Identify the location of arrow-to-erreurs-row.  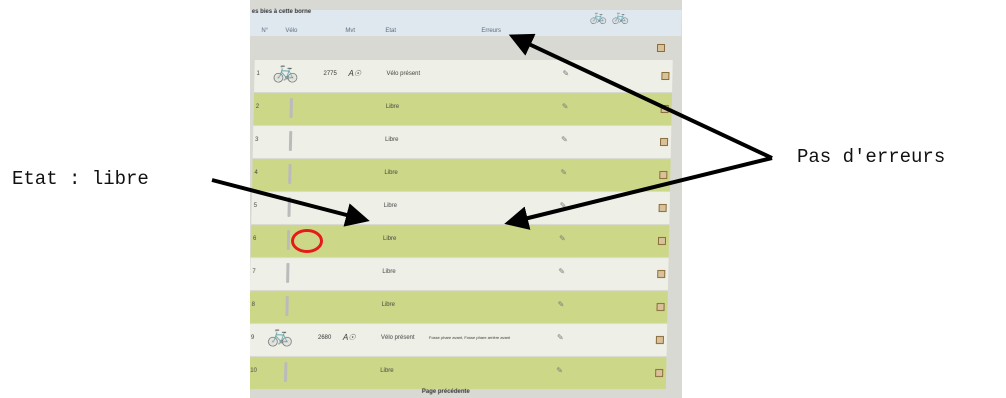
(638, 193).